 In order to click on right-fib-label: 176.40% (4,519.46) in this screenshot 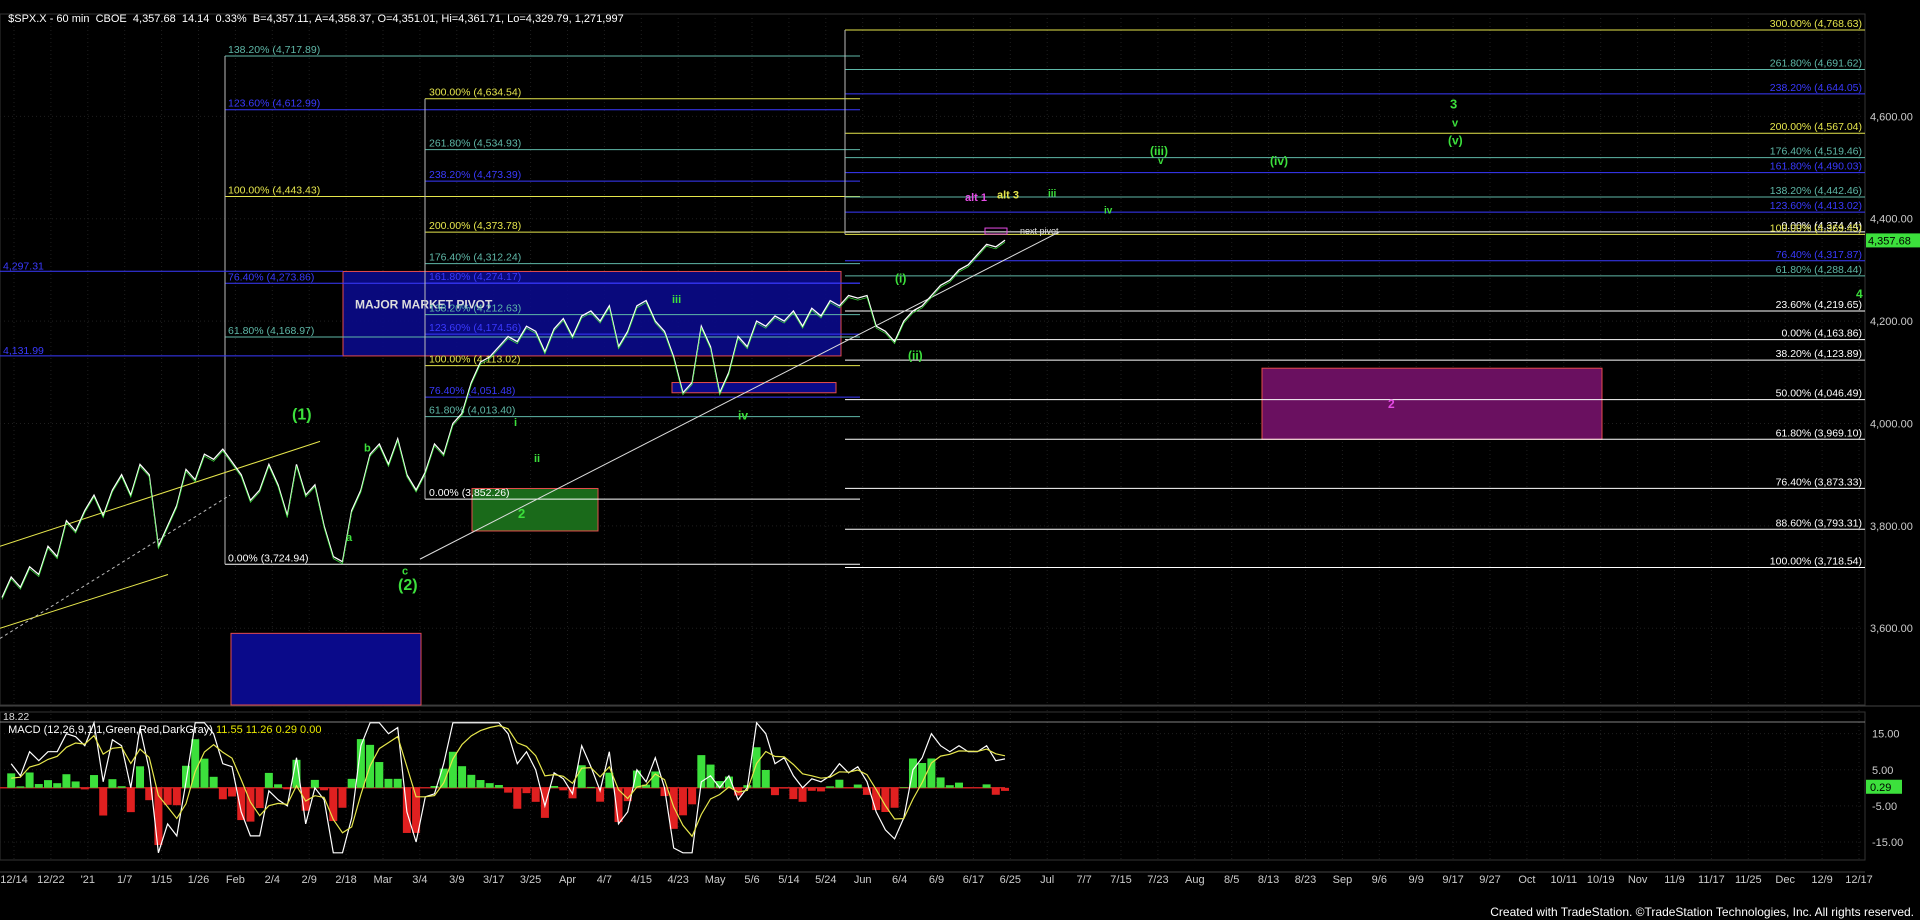, I will do `click(1816, 152)`.